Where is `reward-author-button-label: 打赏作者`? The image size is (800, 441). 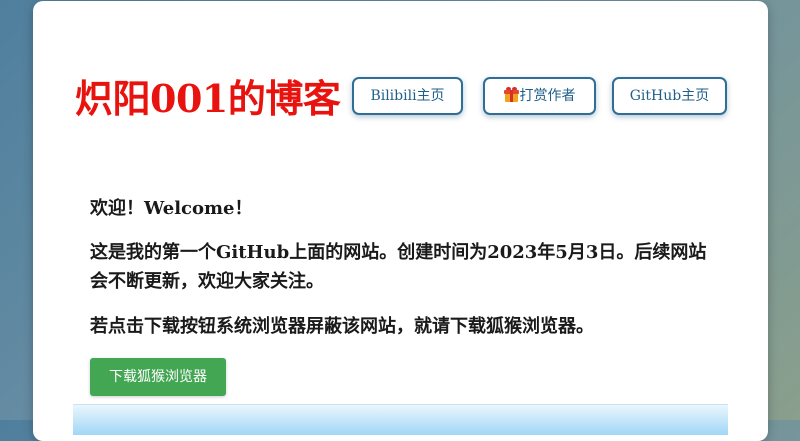 reward-author-button-label: 打赏作者 is located at coordinates (547, 96).